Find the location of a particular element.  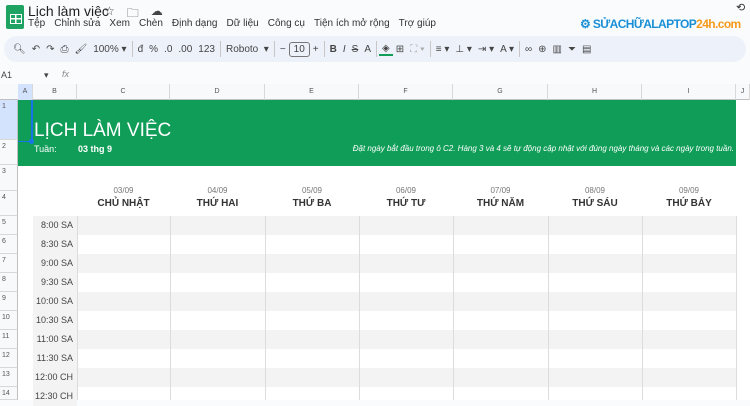

time-label: 9:00 SA is located at coordinates (55, 263).